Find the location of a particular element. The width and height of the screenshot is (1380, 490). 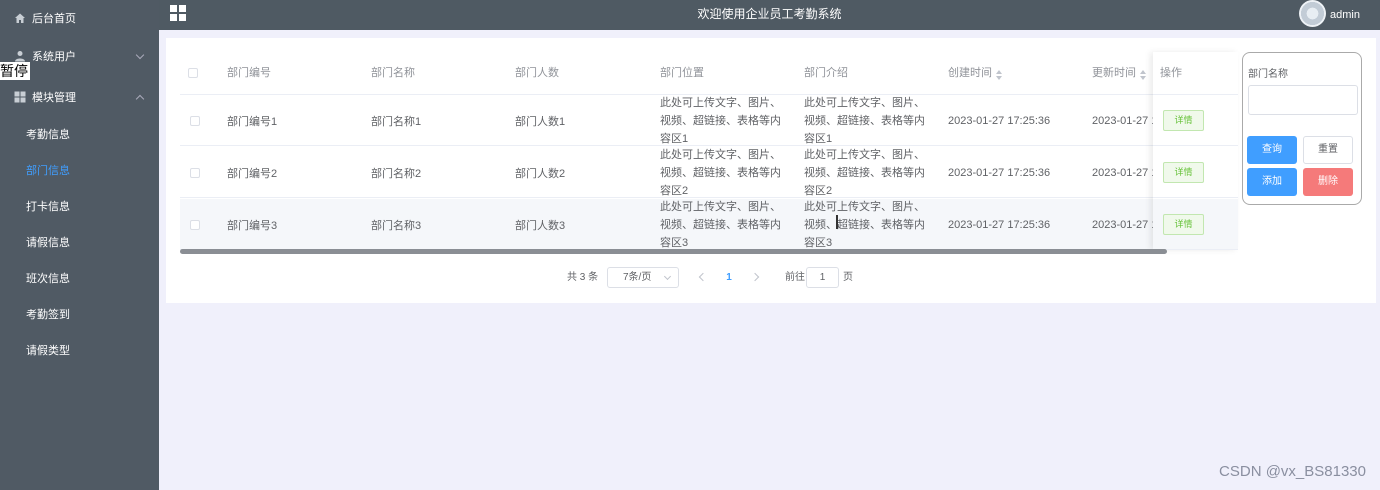

cell-dept-intro: 此处可上传文字、图片、视频、超链接、表格等内容区2 is located at coordinates (864, 172).